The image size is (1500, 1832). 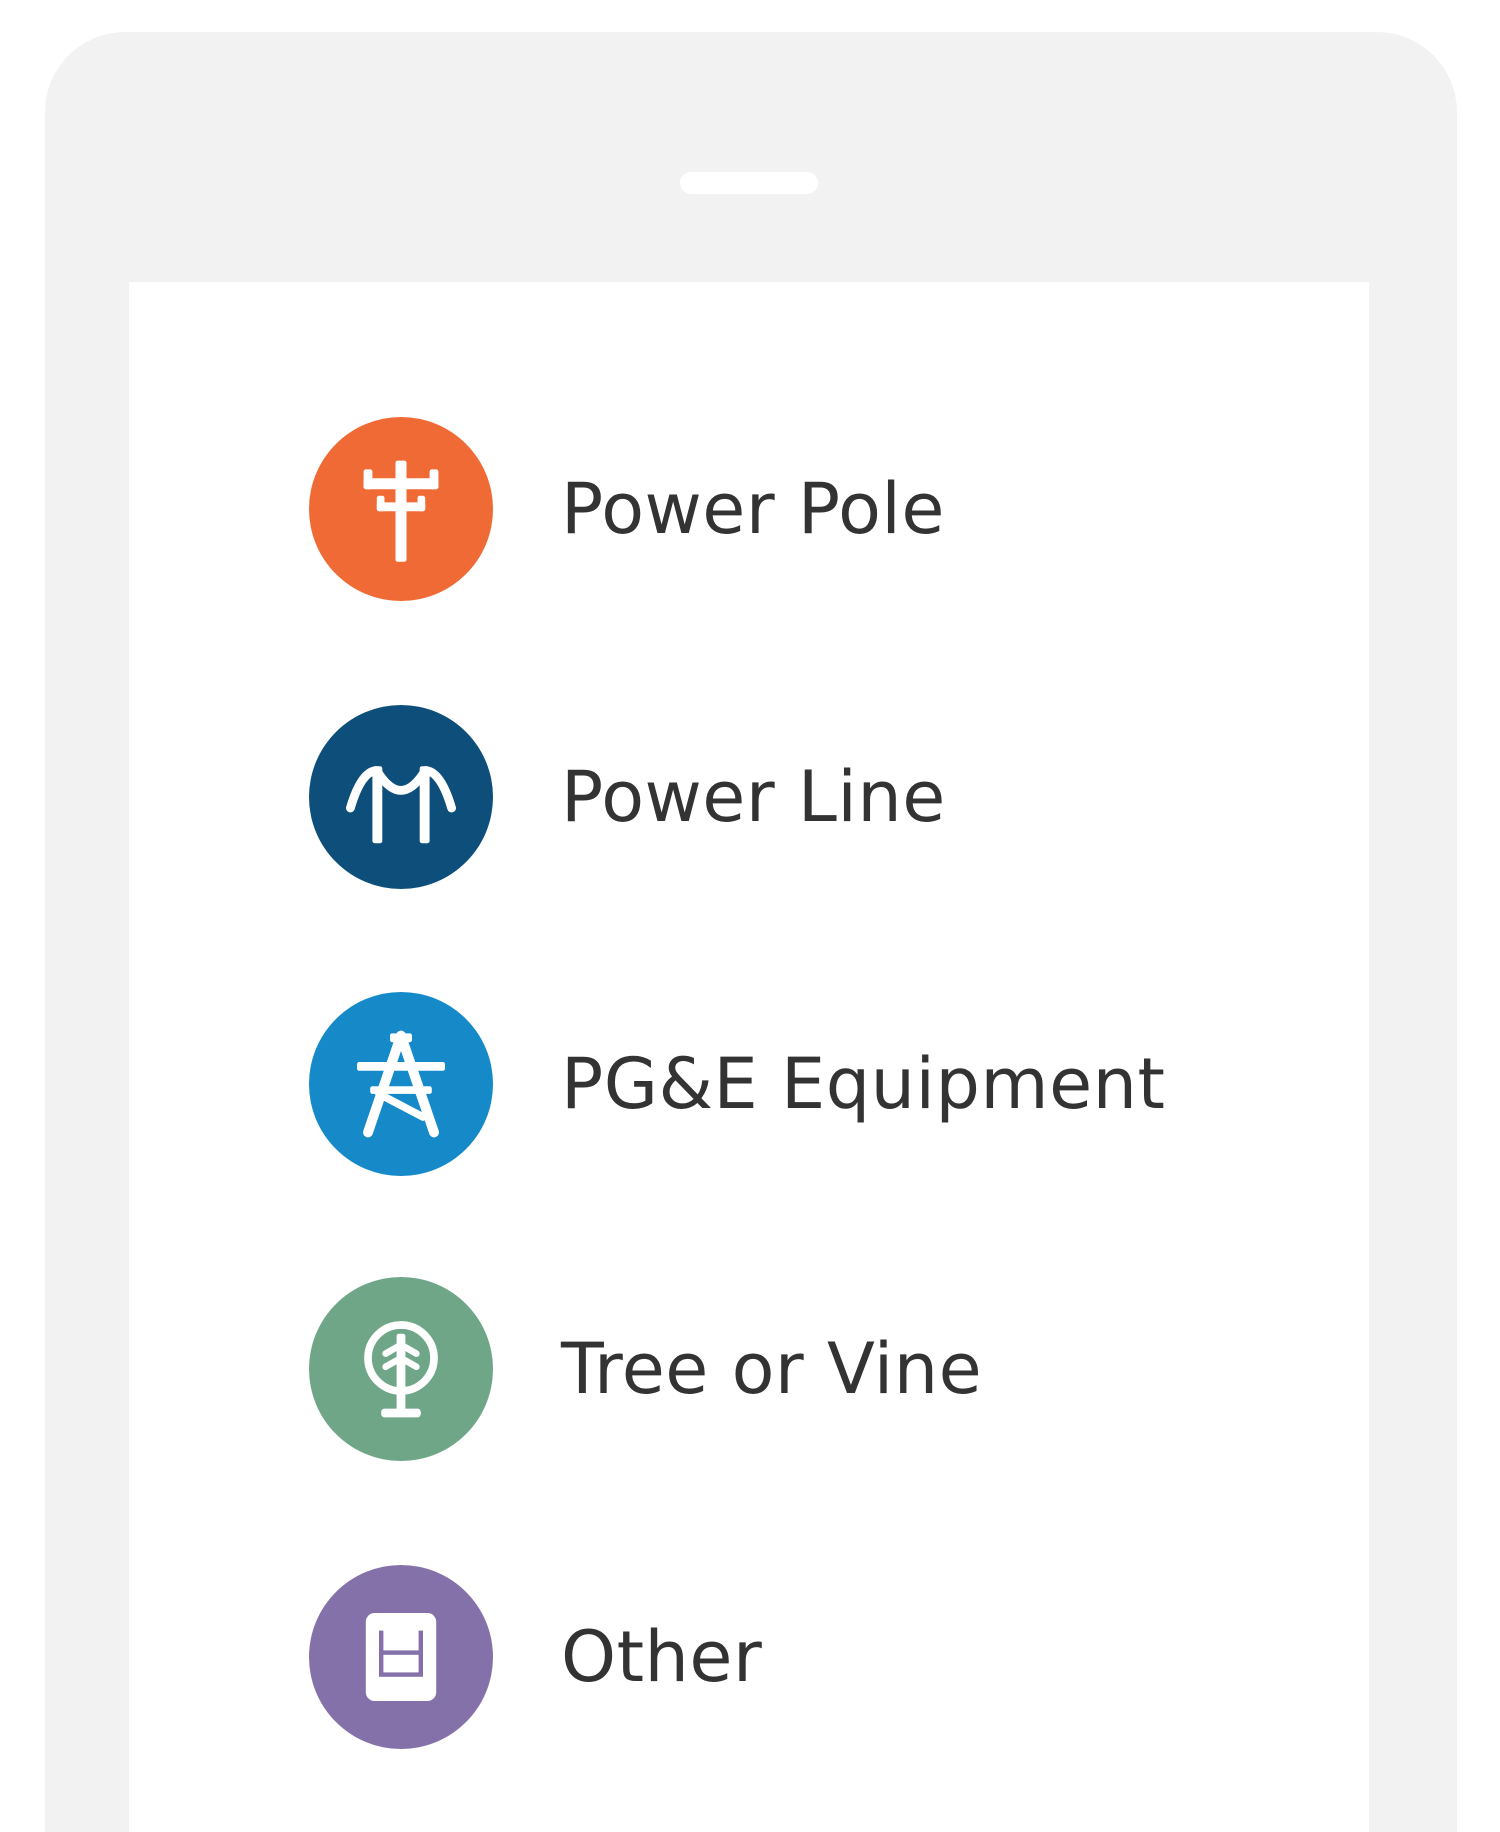 I want to click on power-pole-icon, so click(x=401, y=509).